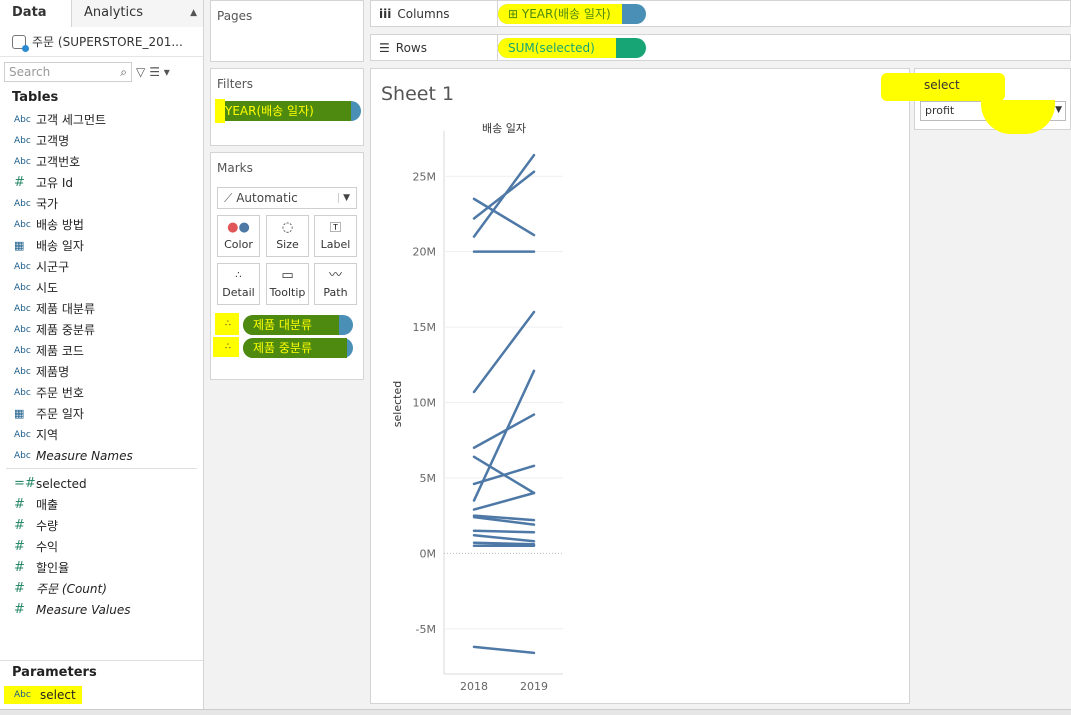  Describe the element at coordinates (287, 31) in the screenshot. I see `pages-shelf: Pages` at that location.